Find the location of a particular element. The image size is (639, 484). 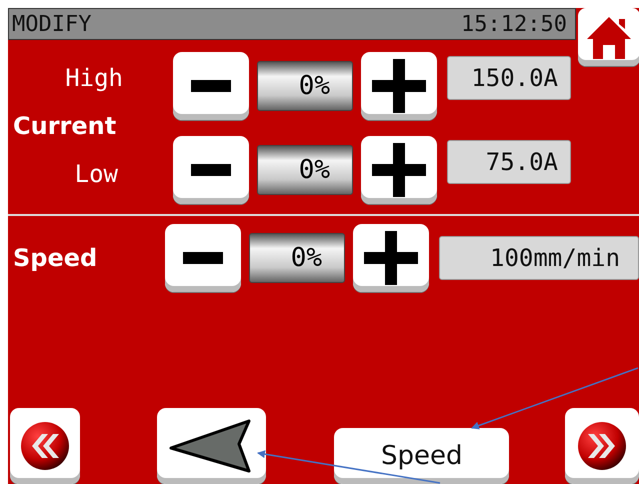

forward-button is located at coordinates (602, 446).